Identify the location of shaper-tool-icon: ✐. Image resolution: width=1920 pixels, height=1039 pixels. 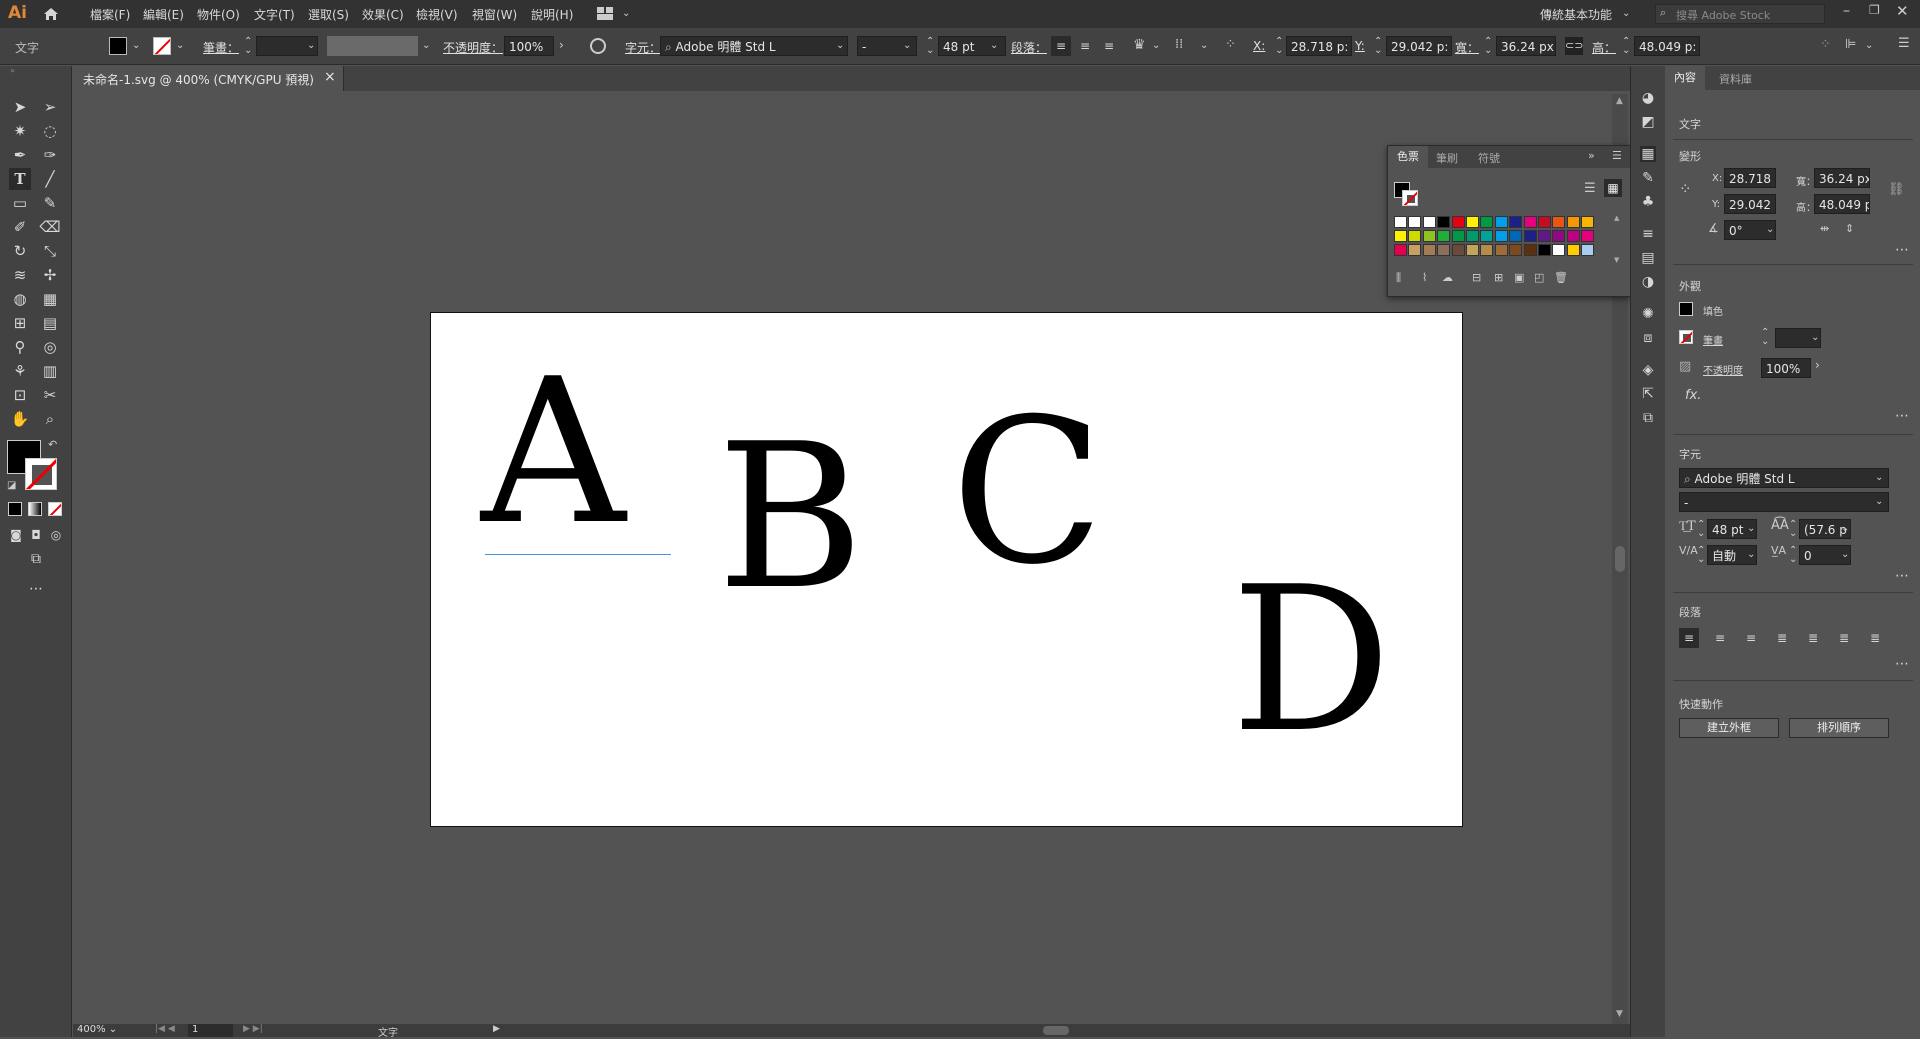
(20, 227).